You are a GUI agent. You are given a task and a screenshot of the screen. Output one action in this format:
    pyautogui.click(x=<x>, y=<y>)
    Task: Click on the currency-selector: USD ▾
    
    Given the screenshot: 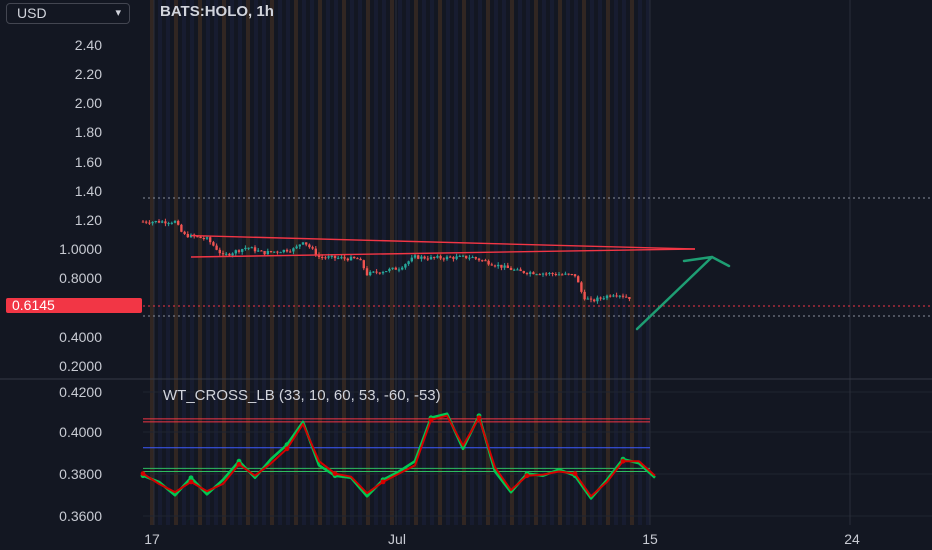 What is the action you would take?
    pyautogui.click(x=68, y=13)
    